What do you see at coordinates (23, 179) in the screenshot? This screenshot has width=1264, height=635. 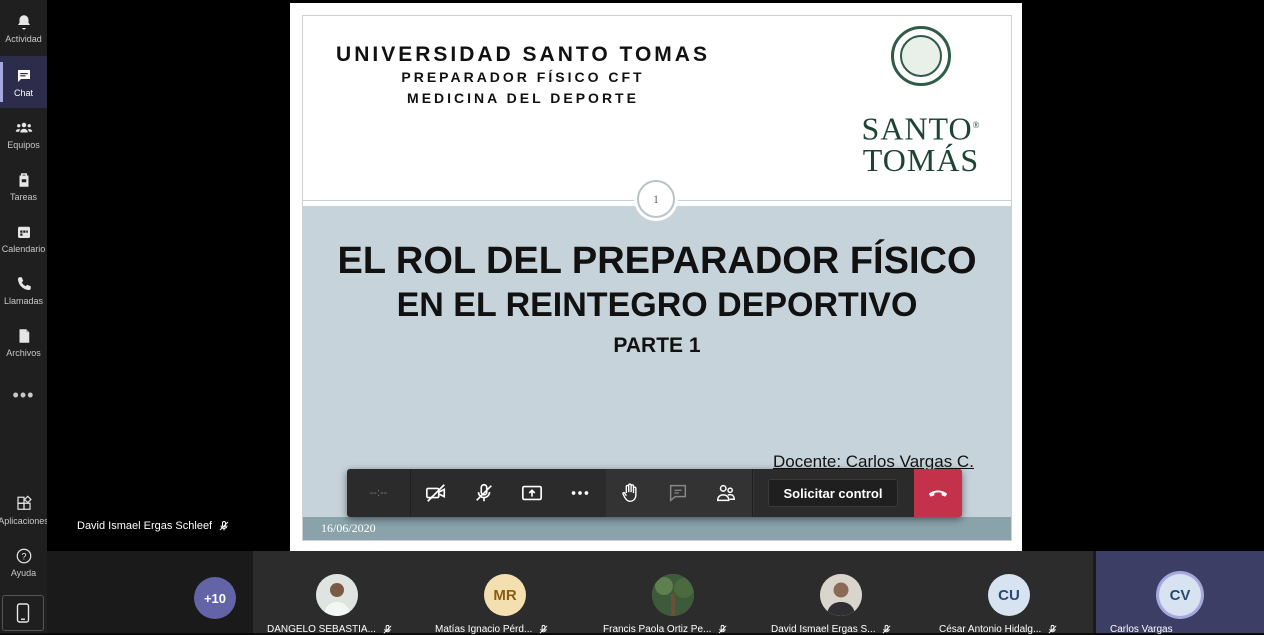 I see `assignments-icon` at bounding box center [23, 179].